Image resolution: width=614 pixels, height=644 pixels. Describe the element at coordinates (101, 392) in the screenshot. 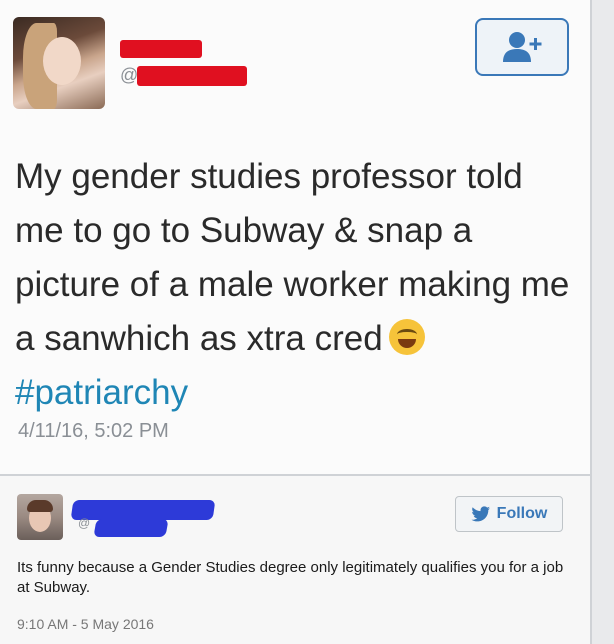

I see `hashtag-link: #patriarchy` at that location.